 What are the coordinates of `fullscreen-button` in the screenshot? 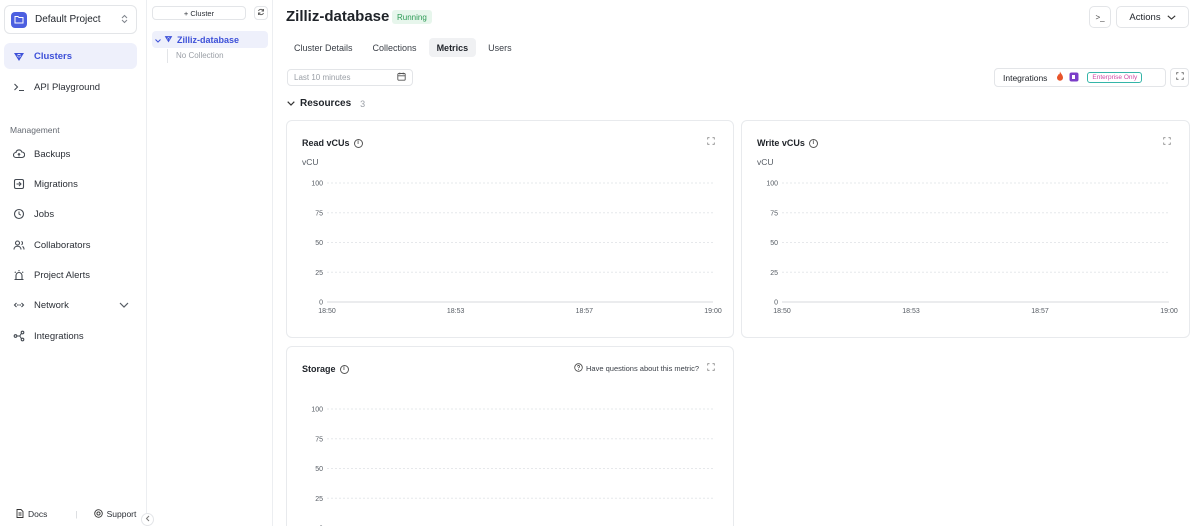 It's located at (1179, 77).